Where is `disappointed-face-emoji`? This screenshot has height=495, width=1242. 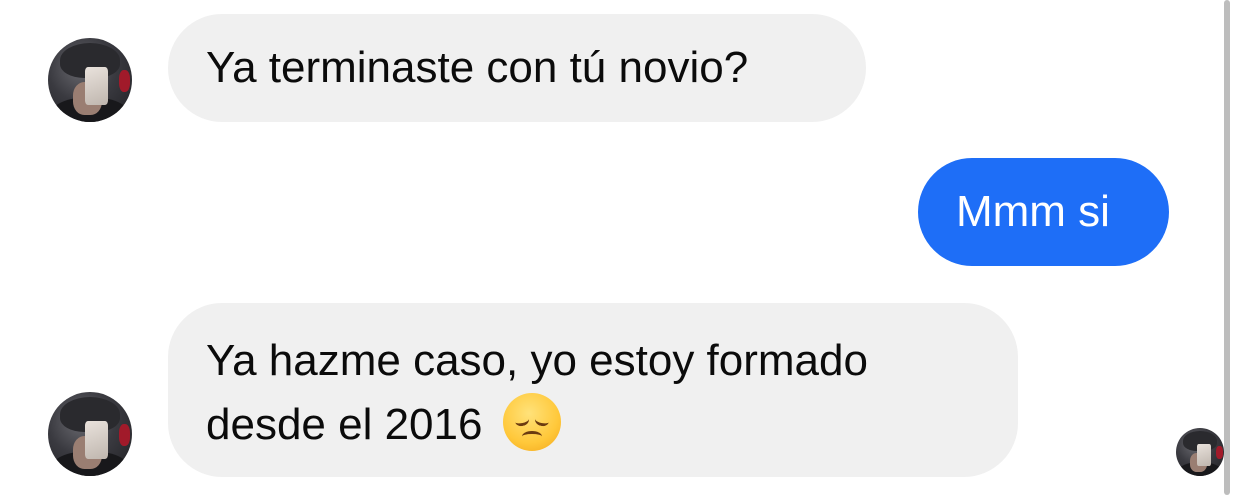 disappointed-face-emoji is located at coordinates (531, 422).